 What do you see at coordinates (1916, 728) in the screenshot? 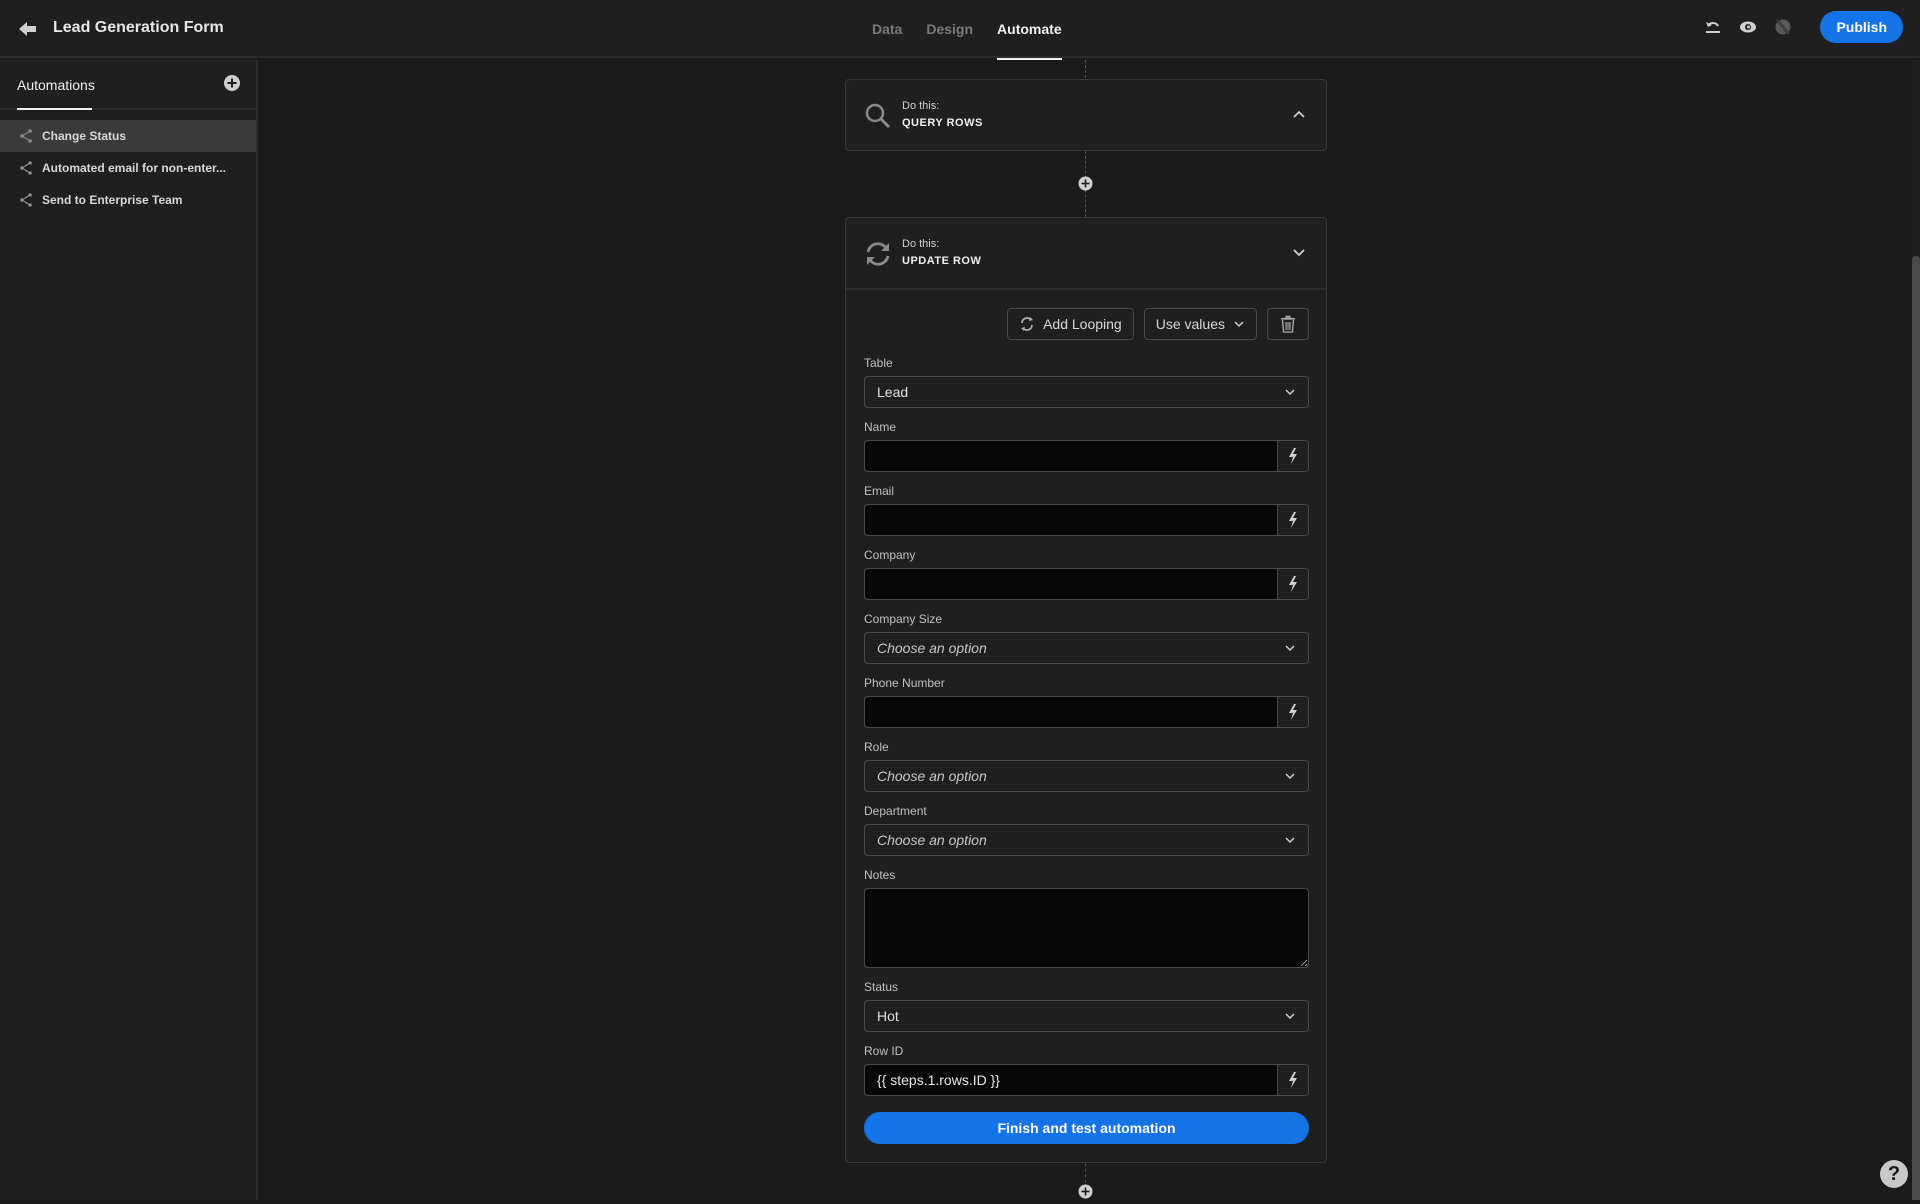
I see `scrollbar-thumb` at bounding box center [1916, 728].